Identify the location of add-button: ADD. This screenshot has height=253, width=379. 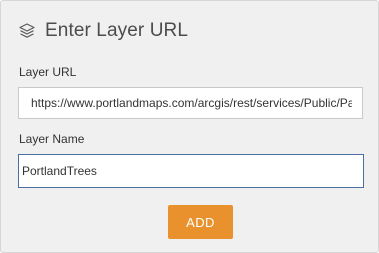
(200, 222).